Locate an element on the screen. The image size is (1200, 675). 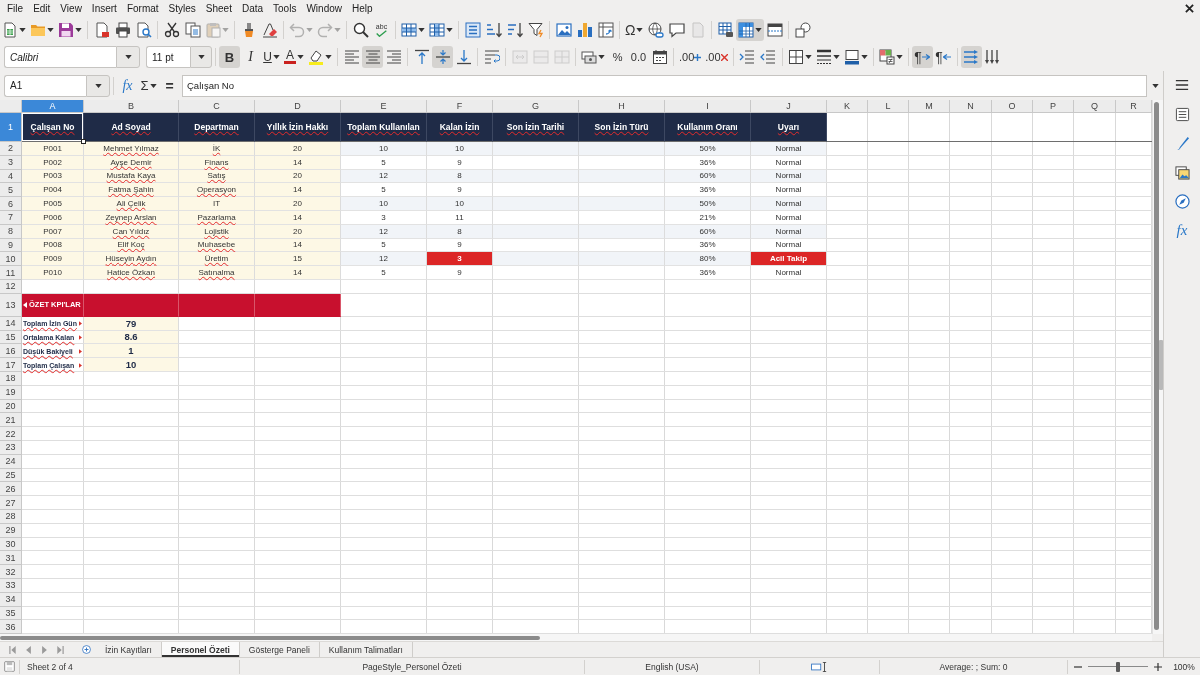
sum-button: Σ is located at coordinates (148, 85).